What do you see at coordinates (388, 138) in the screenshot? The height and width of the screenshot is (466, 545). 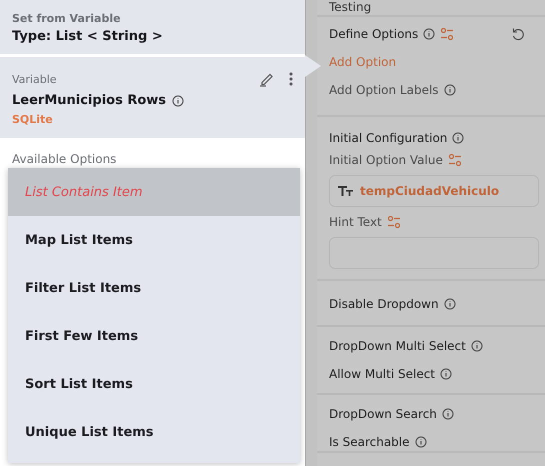 I see `setting-label: Initial Configuration` at bounding box center [388, 138].